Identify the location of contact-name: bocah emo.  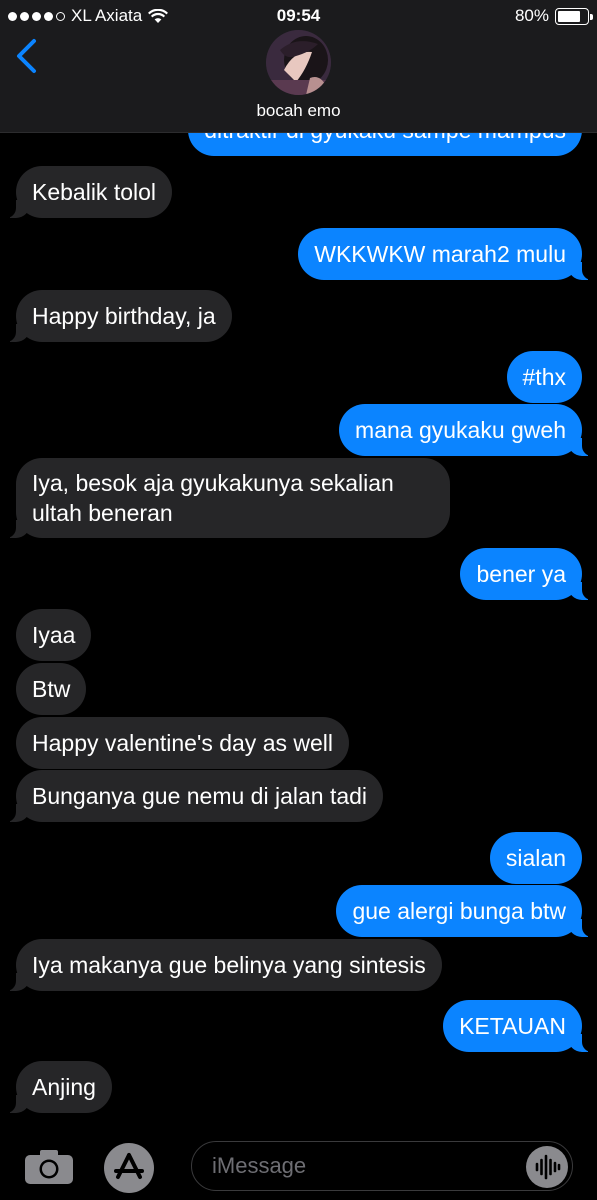
(298, 111).